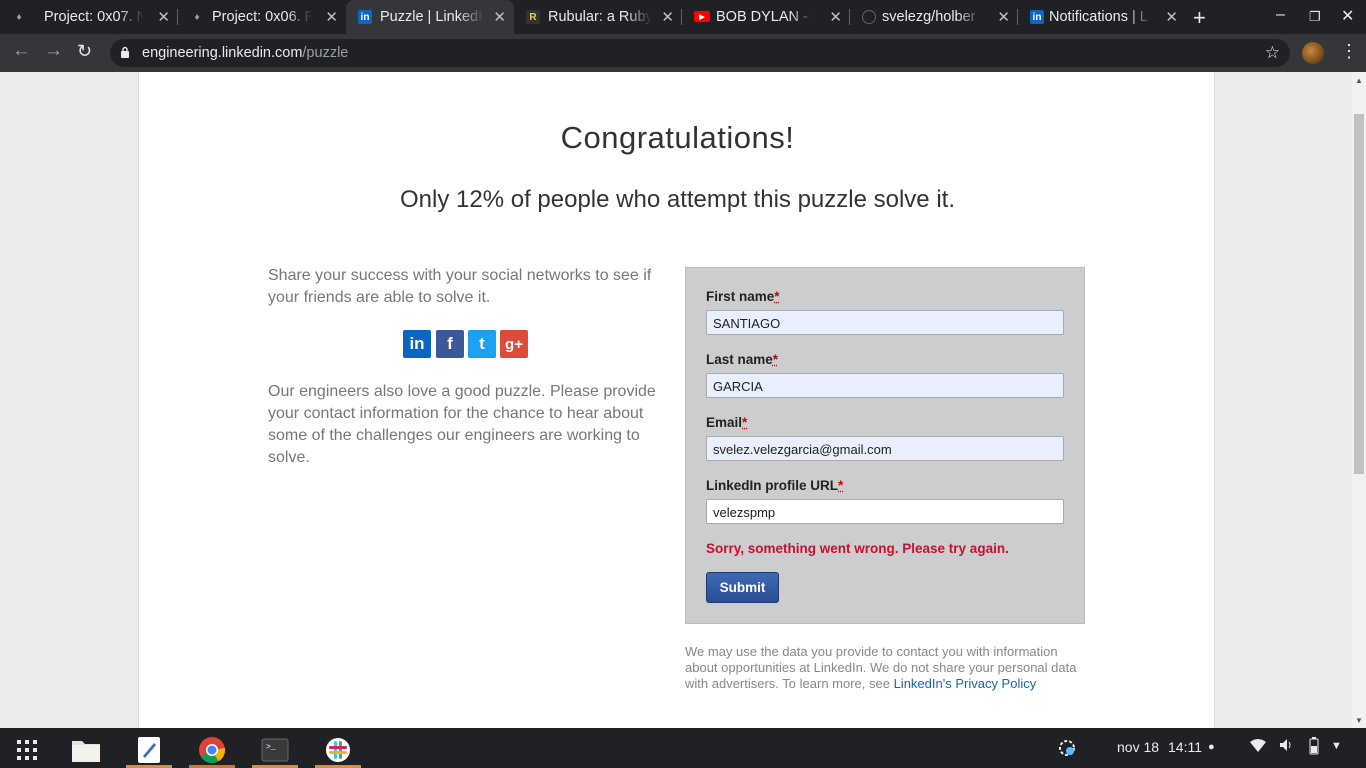 This screenshot has height=768, width=1366. What do you see at coordinates (1315, 17) in the screenshot?
I see `restore-icon: ❐` at bounding box center [1315, 17].